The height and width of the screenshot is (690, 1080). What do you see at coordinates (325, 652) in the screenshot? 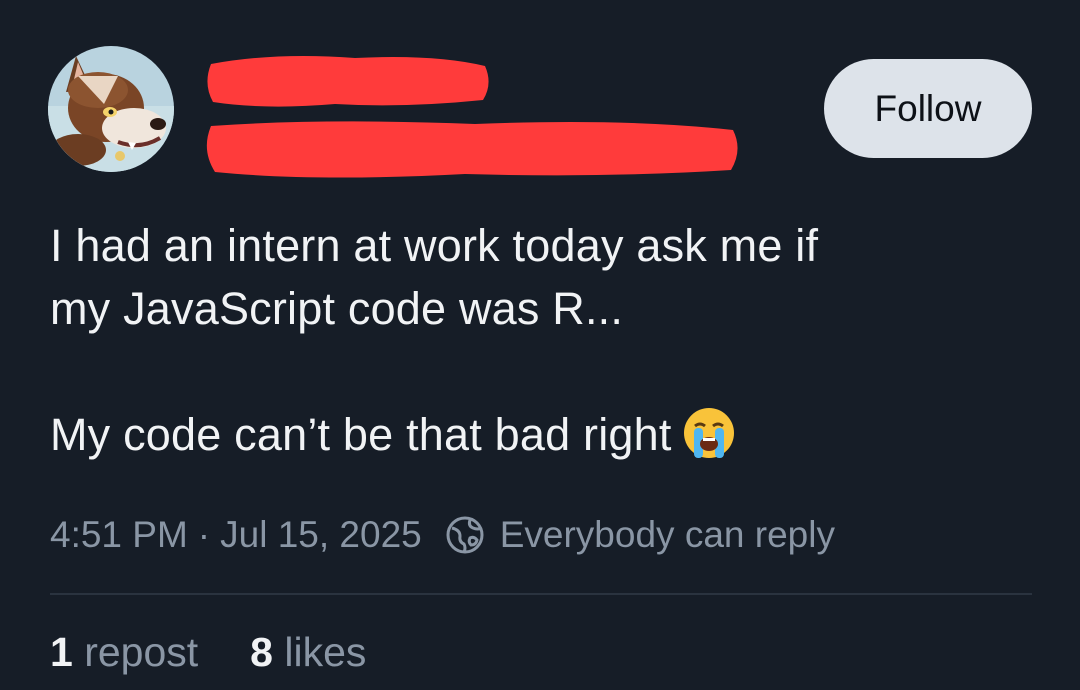
I see `likes-label: likes` at bounding box center [325, 652].